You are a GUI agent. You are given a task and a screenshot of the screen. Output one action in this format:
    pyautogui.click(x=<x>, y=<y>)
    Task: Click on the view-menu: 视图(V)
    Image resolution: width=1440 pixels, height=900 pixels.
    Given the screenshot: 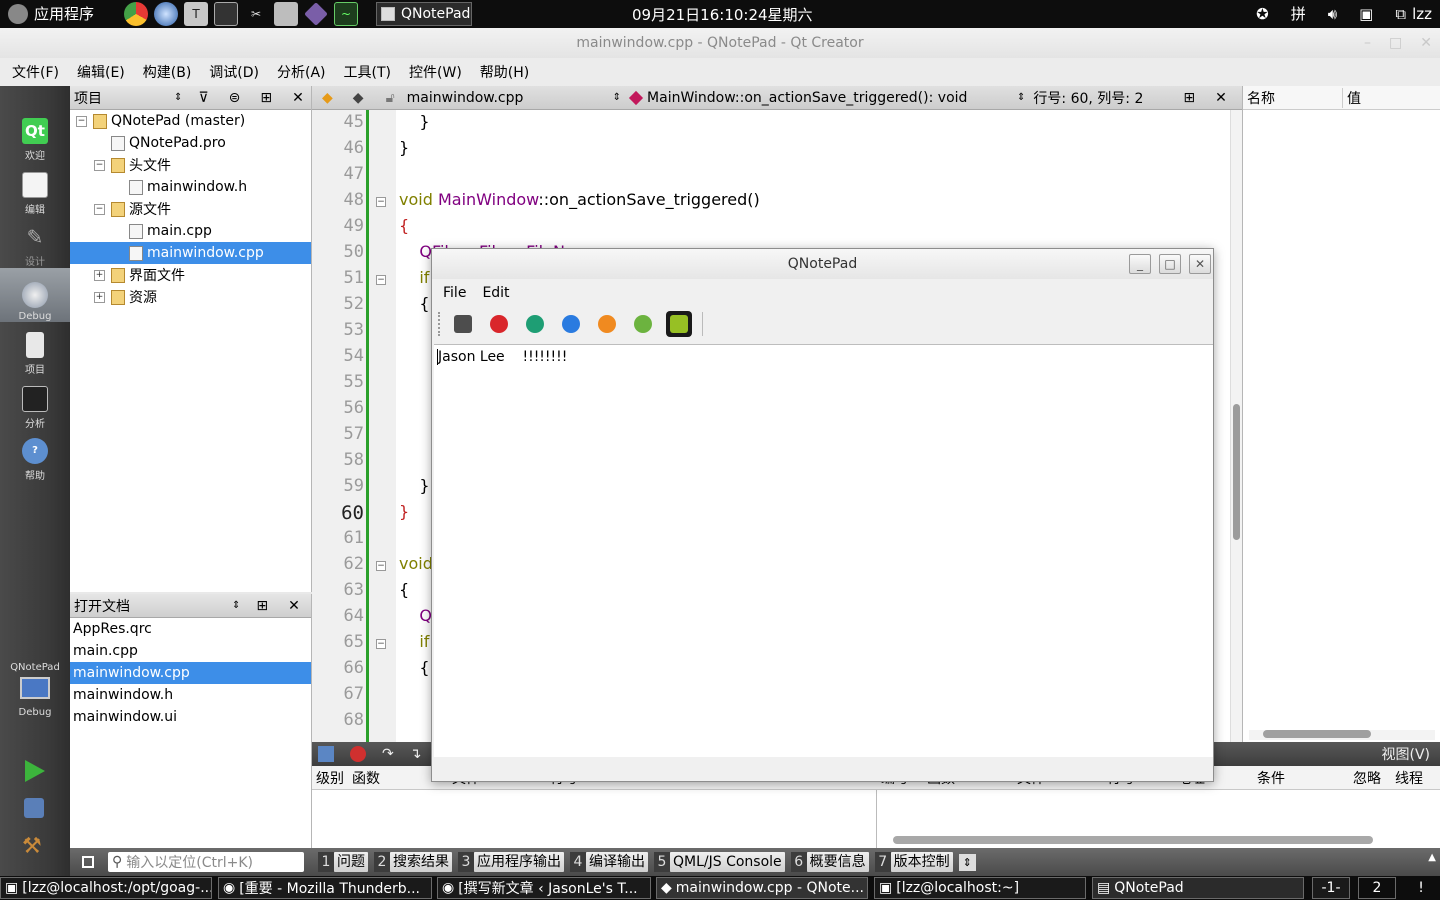 What is the action you would take?
    pyautogui.click(x=1405, y=754)
    